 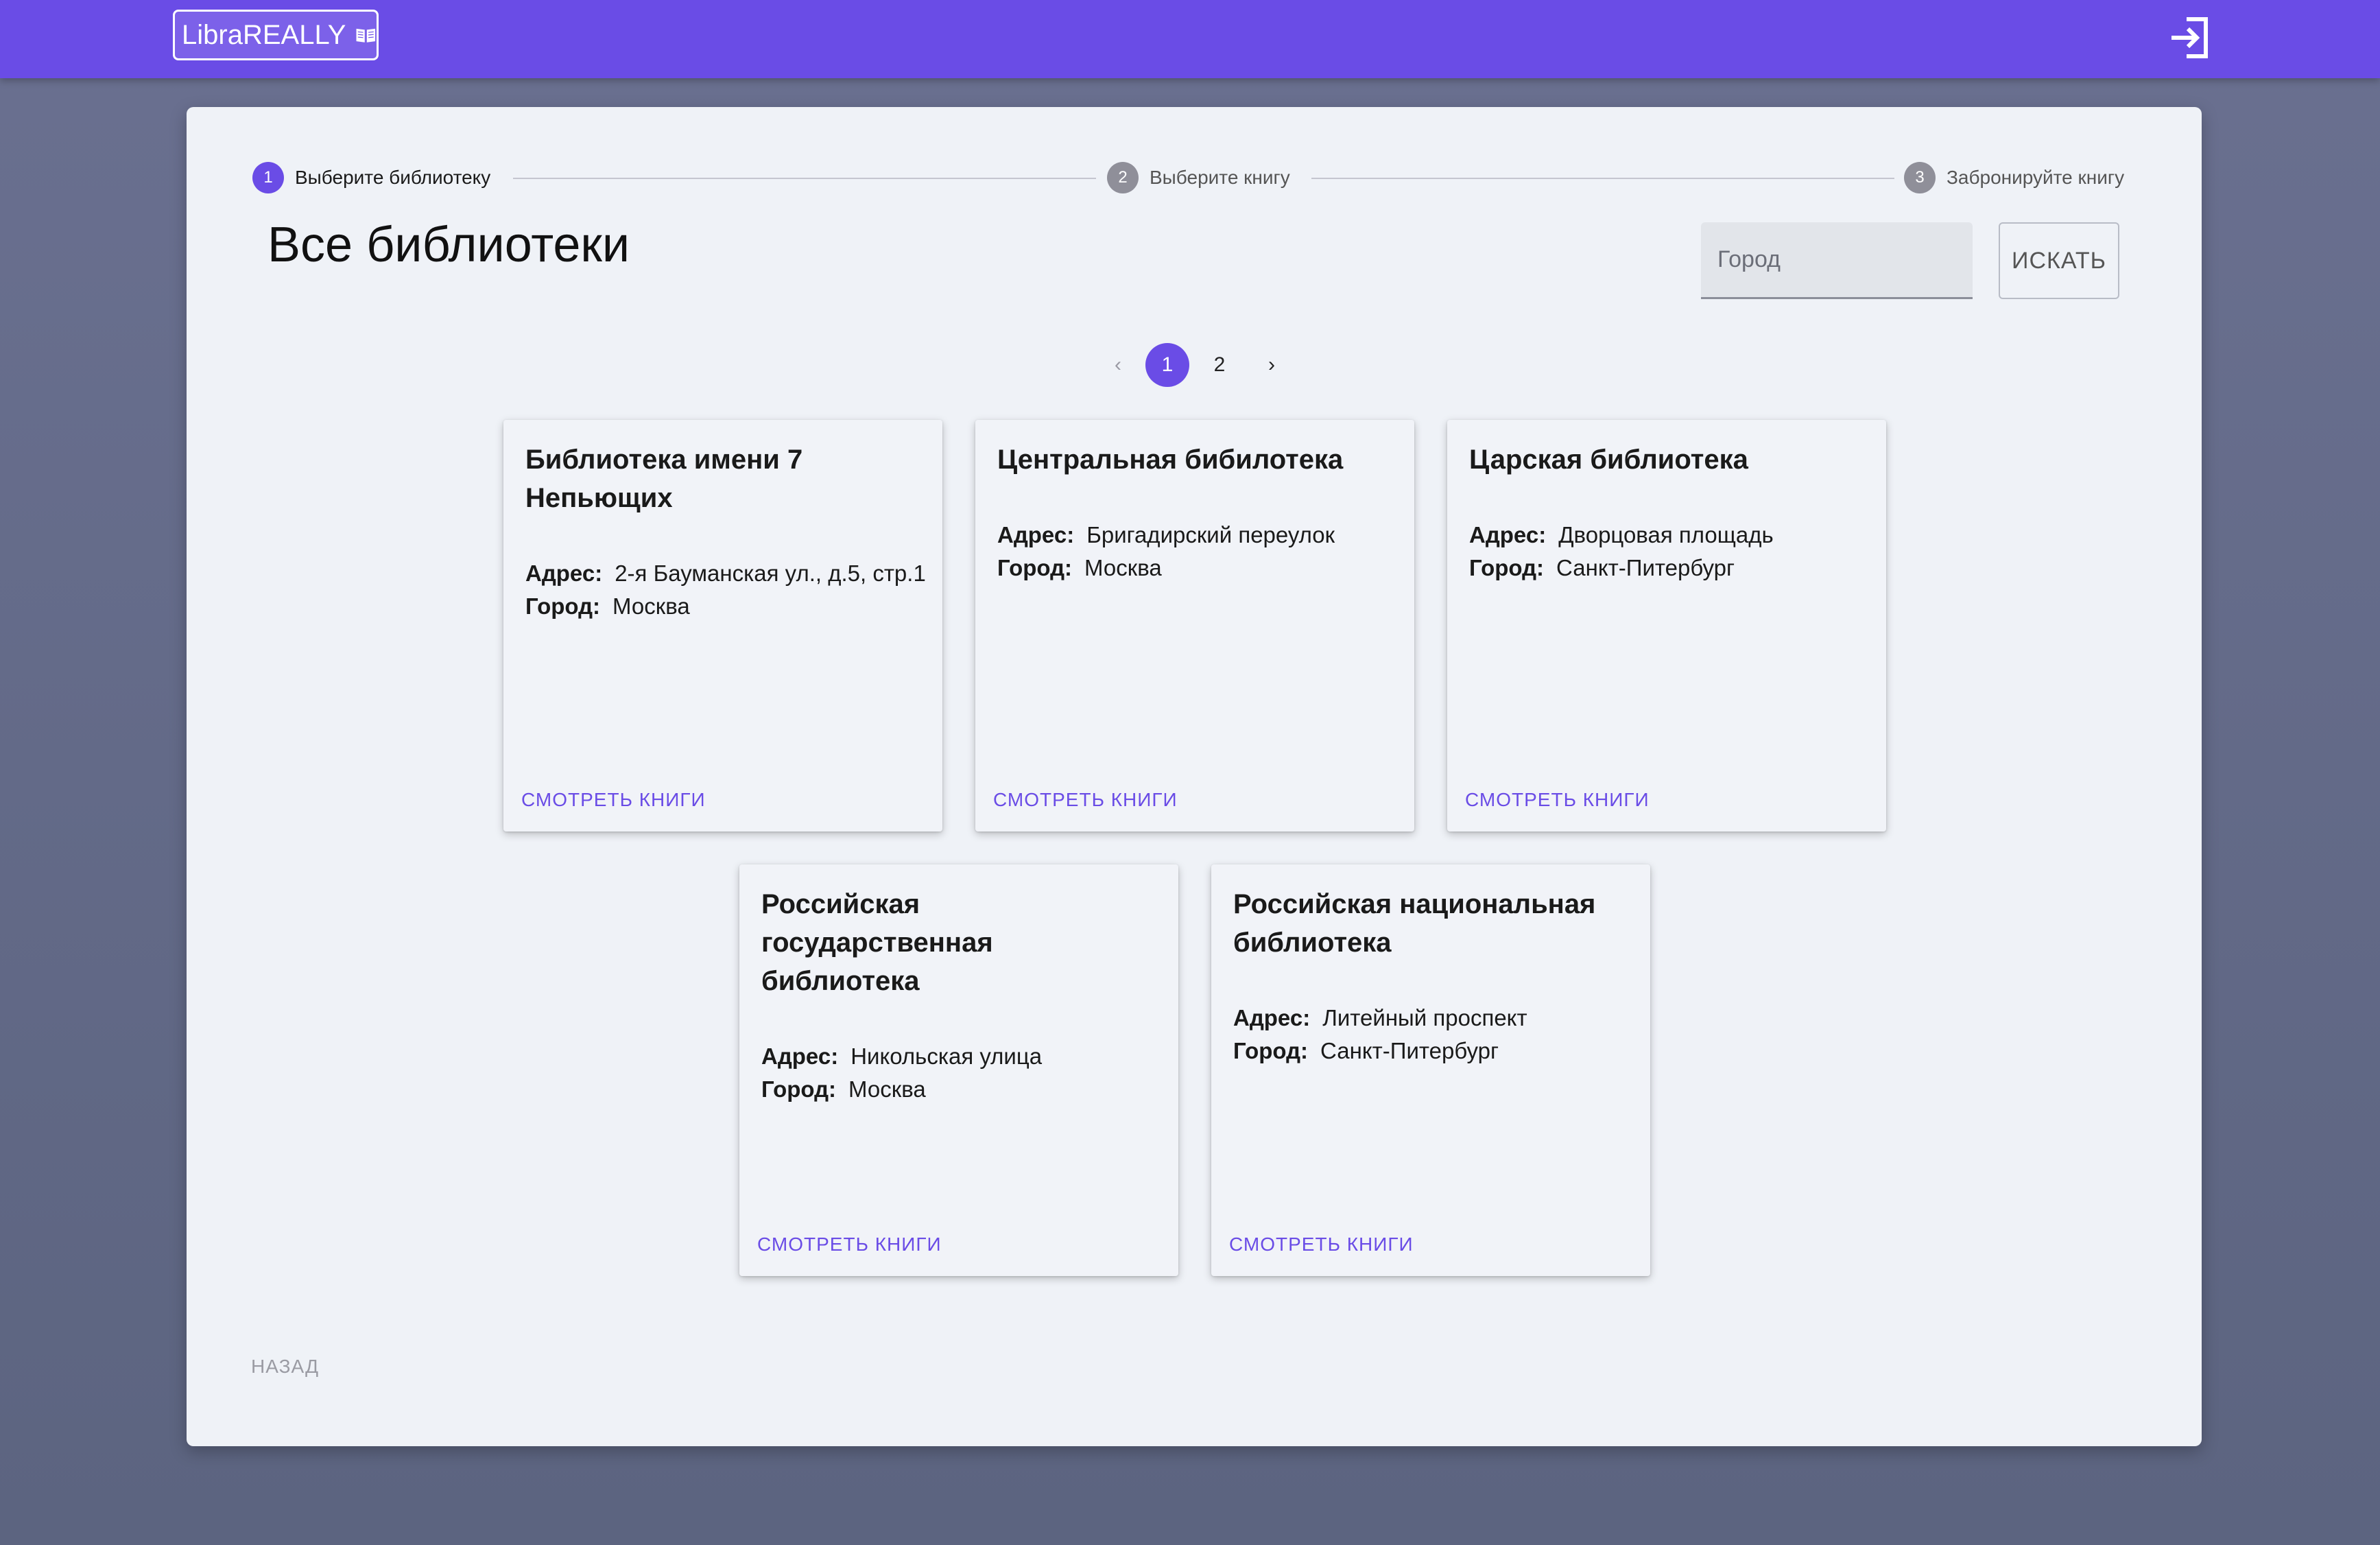 What do you see at coordinates (770, 573) in the screenshot?
I see `address-value: 2-я Бауманская ул., д.5, стр.1` at bounding box center [770, 573].